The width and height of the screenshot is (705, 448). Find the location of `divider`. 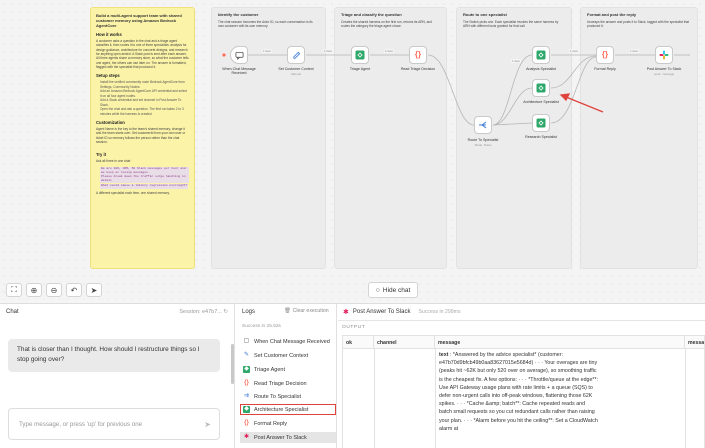

divider is located at coordinates (521, 320).